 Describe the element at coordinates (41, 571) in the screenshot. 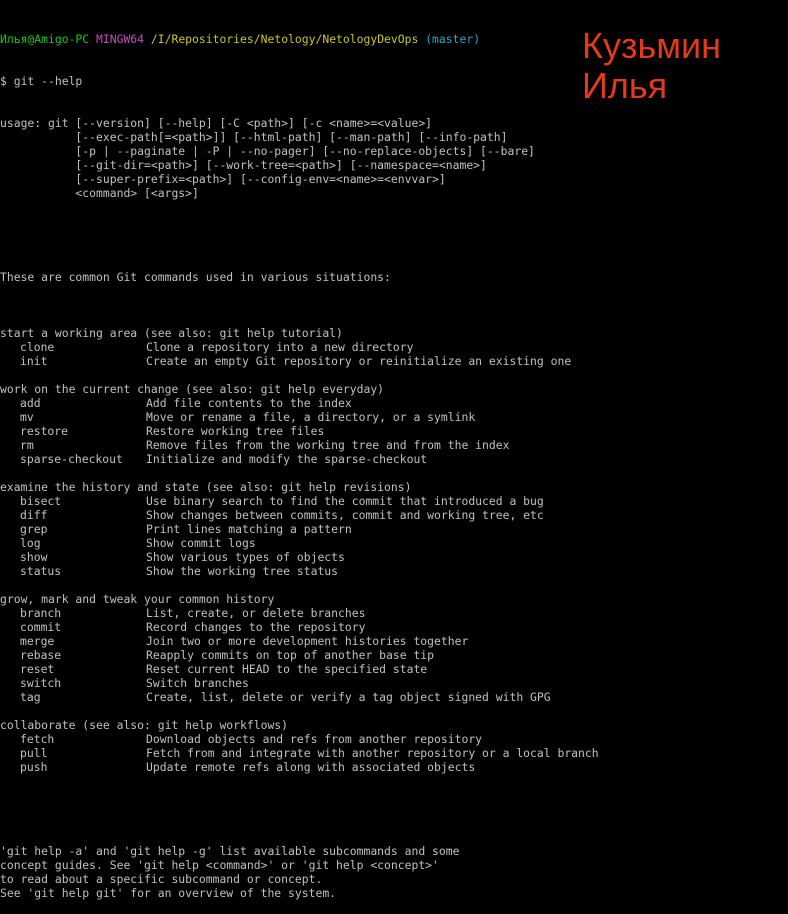

I see `command-name: status` at that location.